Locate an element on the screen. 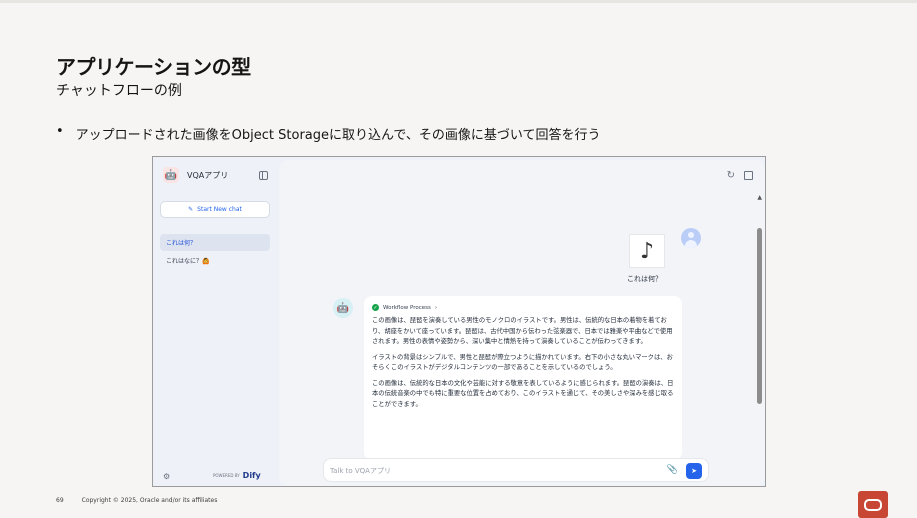 This screenshot has width=917, height=518. user-avatar is located at coordinates (691, 238).